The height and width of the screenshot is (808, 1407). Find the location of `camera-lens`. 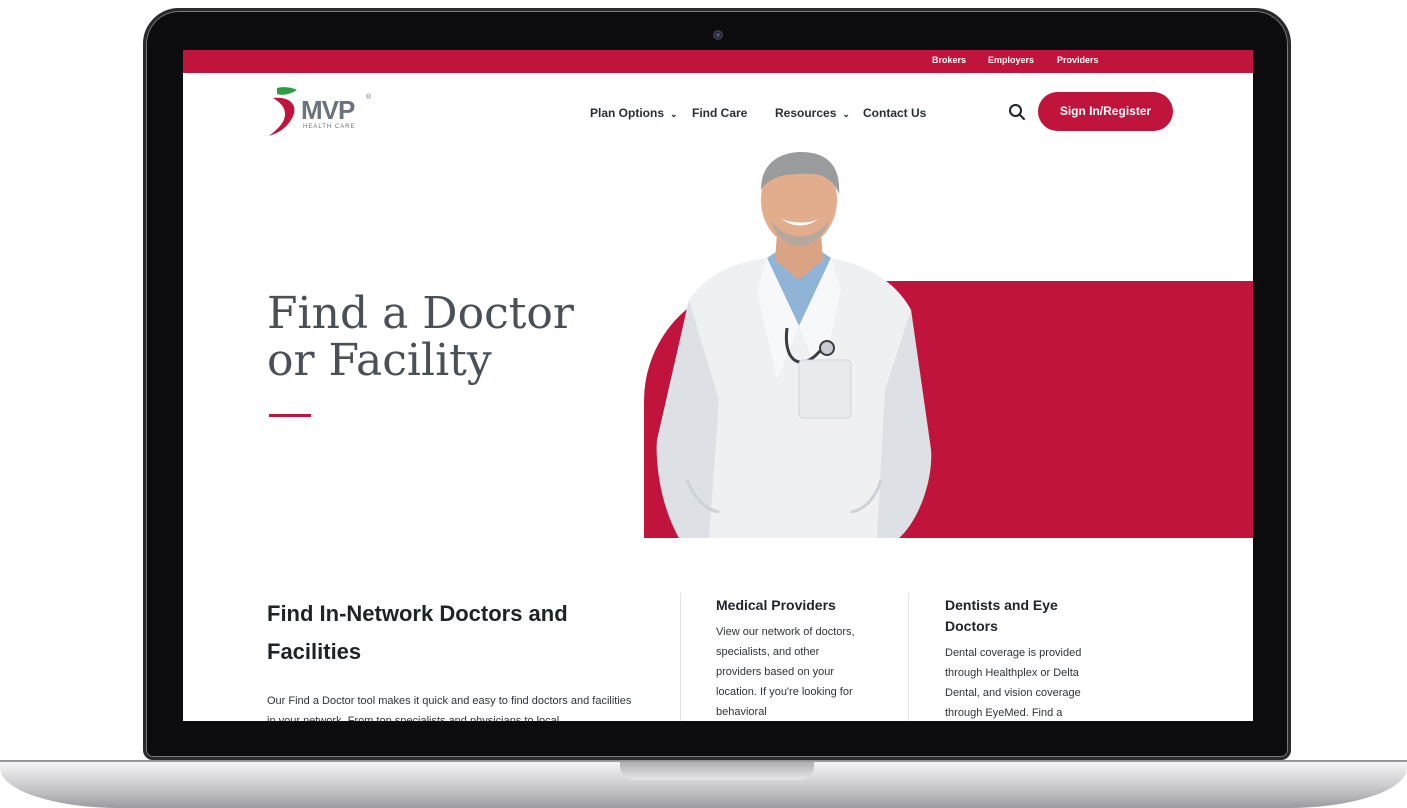

camera-lens is located at coordinates (718, 35).